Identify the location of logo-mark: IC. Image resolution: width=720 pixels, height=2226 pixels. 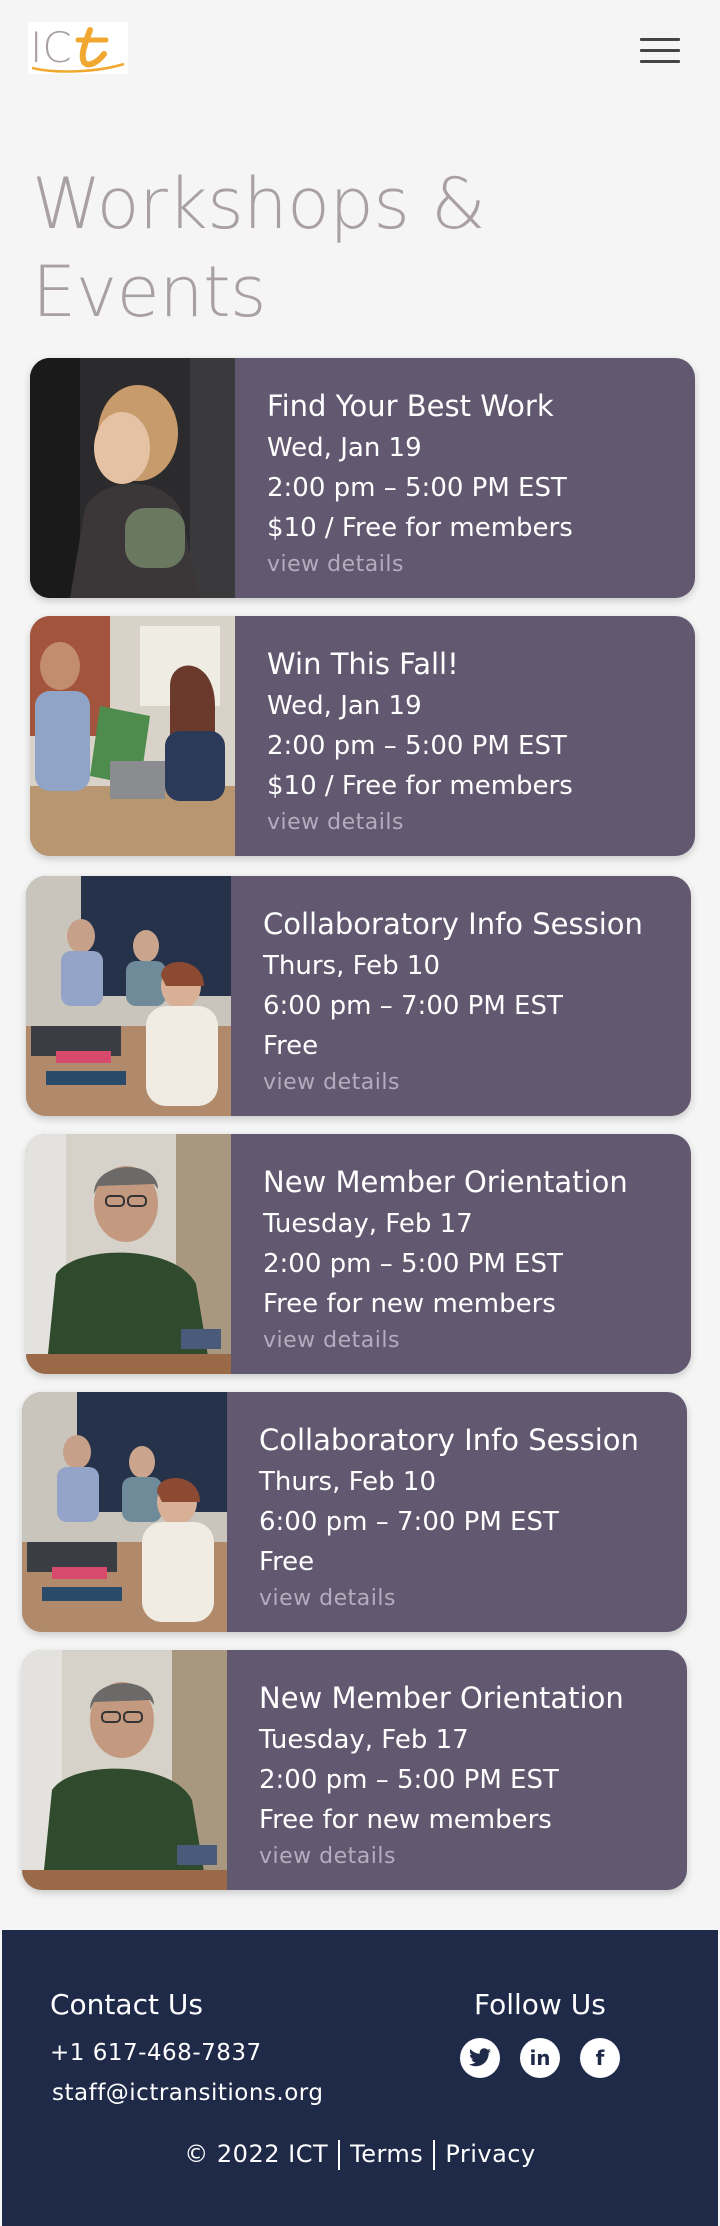
(77, 48).